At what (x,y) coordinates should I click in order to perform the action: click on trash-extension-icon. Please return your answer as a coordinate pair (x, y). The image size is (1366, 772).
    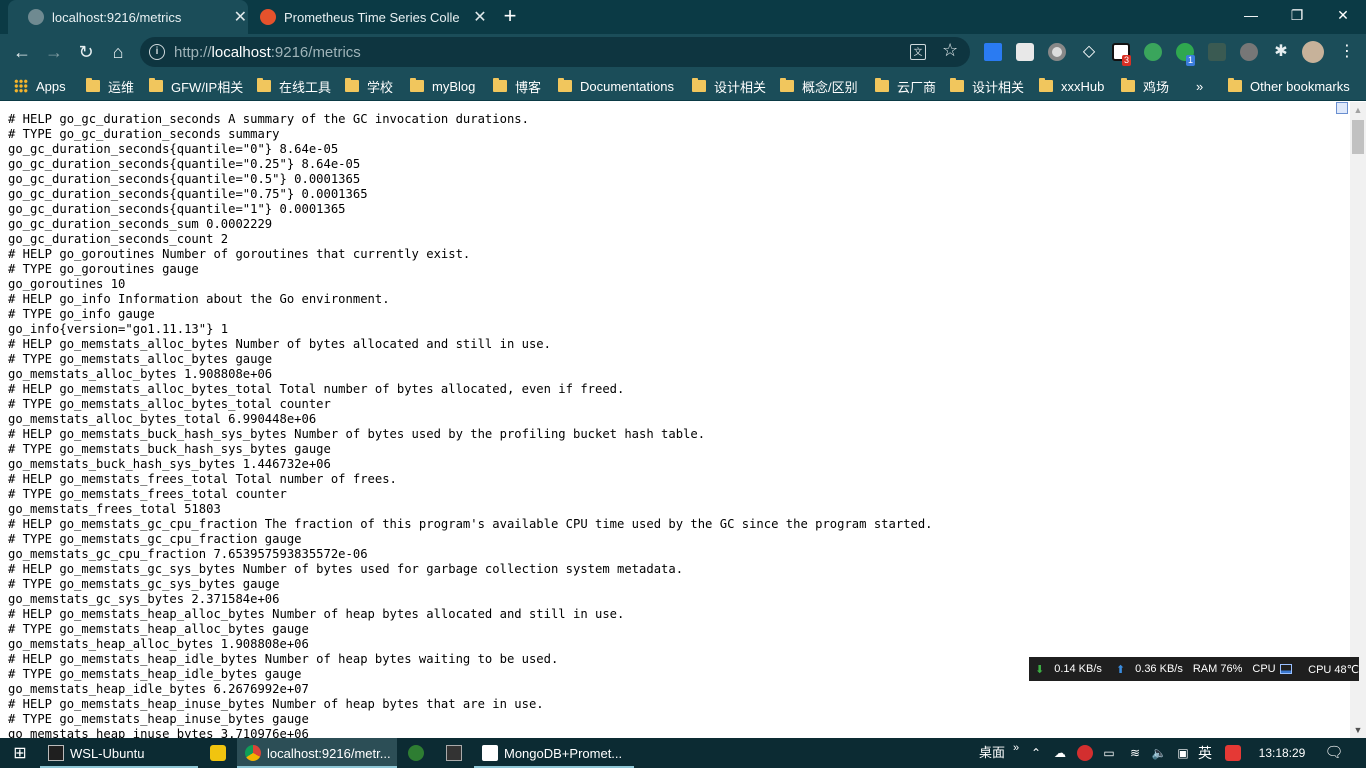
    Looking at the image, I should click on (993, 52).